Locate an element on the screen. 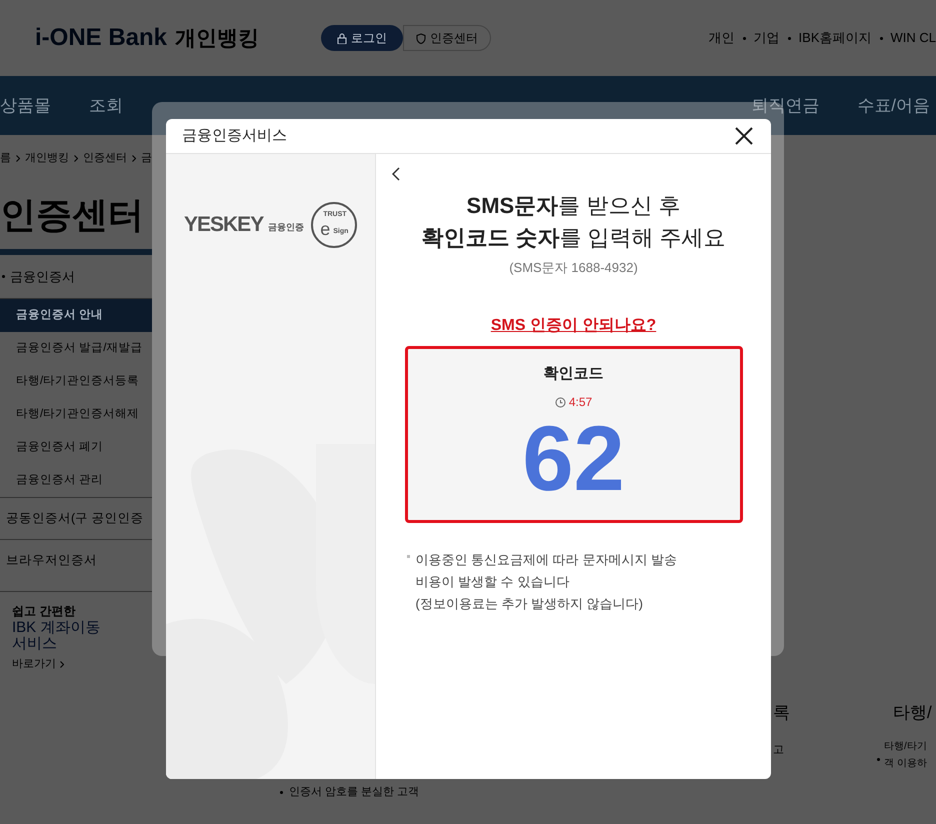 This screenshot has height=824, width=936. sidebar-item: 타행/타기관인증서등록 is located at coordinates (76, 381).